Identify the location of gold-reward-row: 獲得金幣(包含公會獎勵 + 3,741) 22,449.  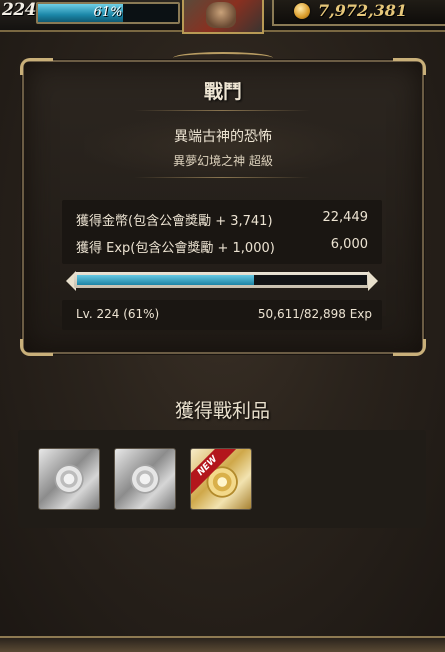
(222, 220).